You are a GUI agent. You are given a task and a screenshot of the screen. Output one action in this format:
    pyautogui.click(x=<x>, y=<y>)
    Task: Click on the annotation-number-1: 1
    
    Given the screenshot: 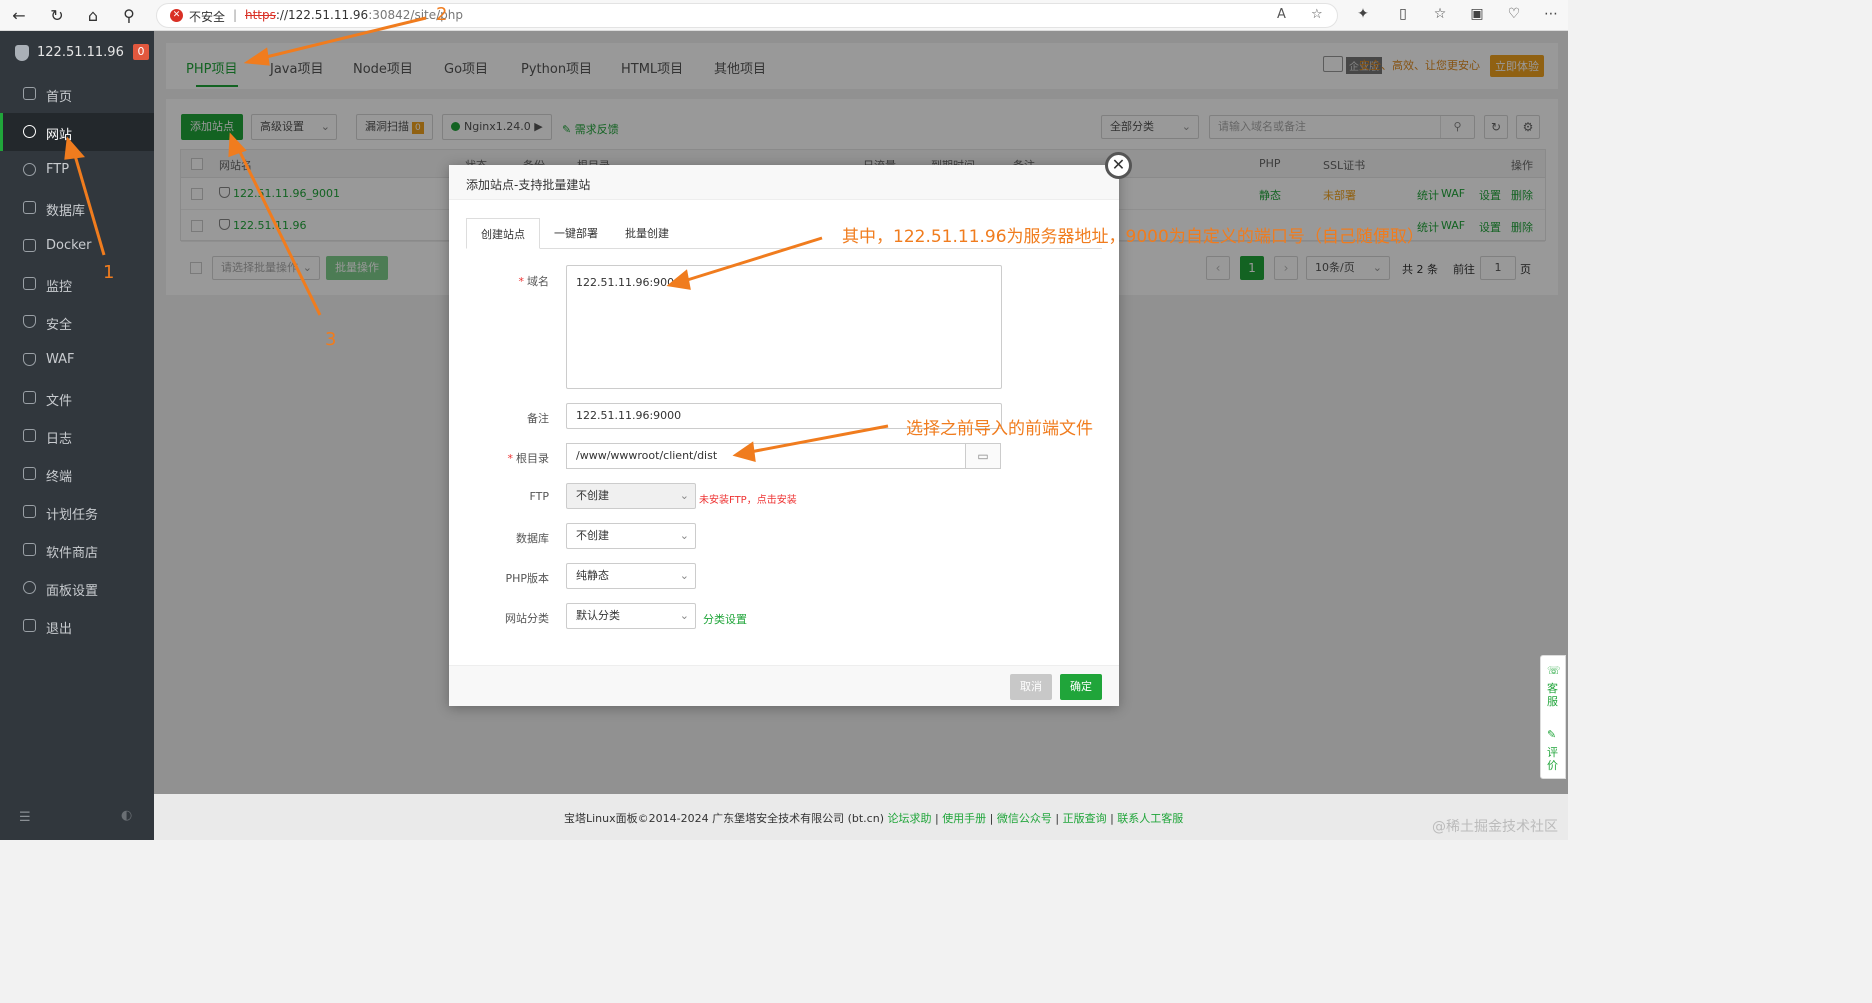 What is the action you would take?
    pyautogui.click(x=109, y=272)
    